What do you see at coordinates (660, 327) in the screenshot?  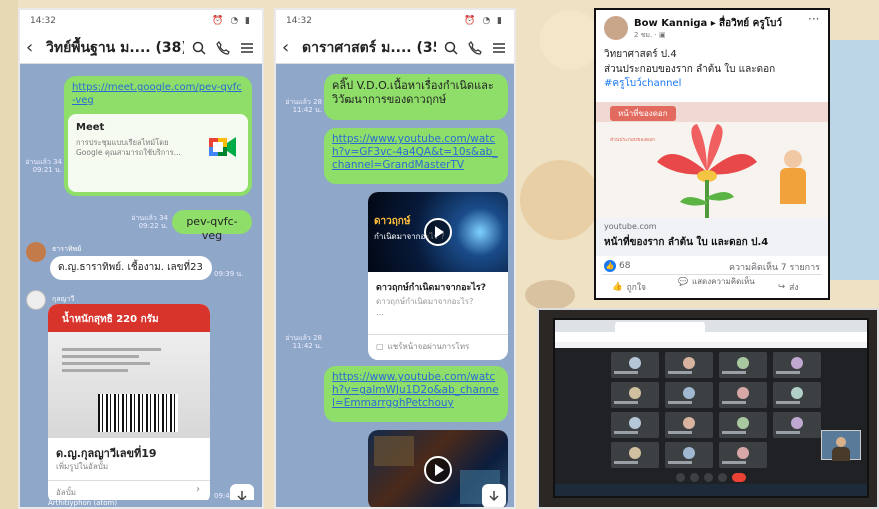 I see `browser-tab` at bounding box center [660, 327].